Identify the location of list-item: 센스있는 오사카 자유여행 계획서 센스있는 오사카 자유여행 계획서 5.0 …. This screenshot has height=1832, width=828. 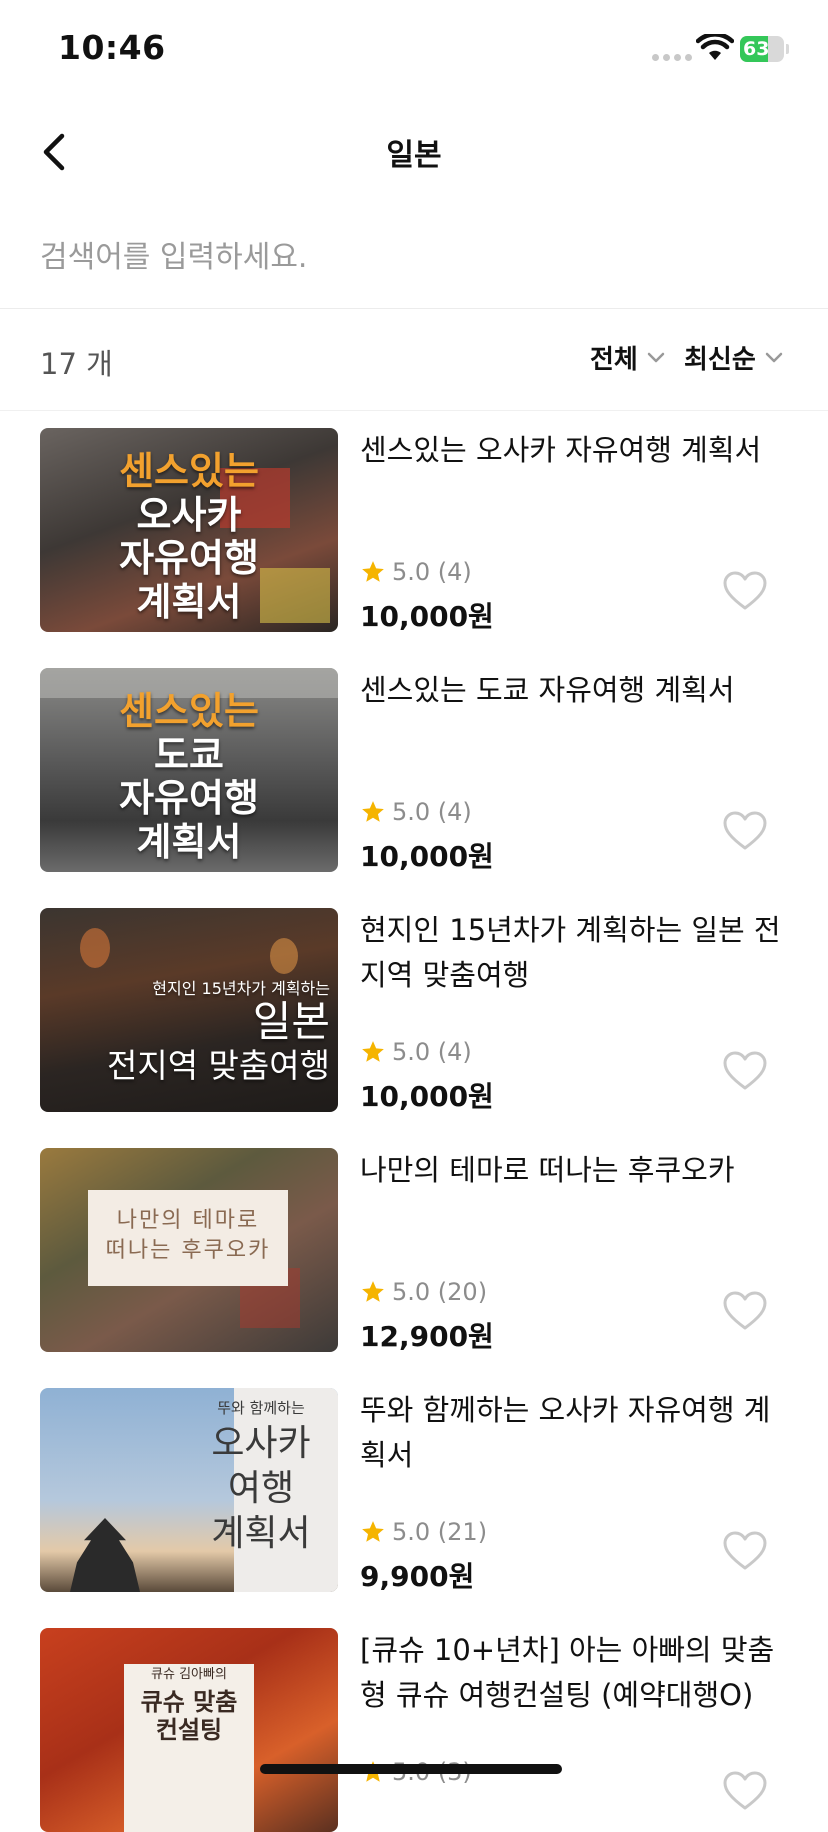
(414, 530).